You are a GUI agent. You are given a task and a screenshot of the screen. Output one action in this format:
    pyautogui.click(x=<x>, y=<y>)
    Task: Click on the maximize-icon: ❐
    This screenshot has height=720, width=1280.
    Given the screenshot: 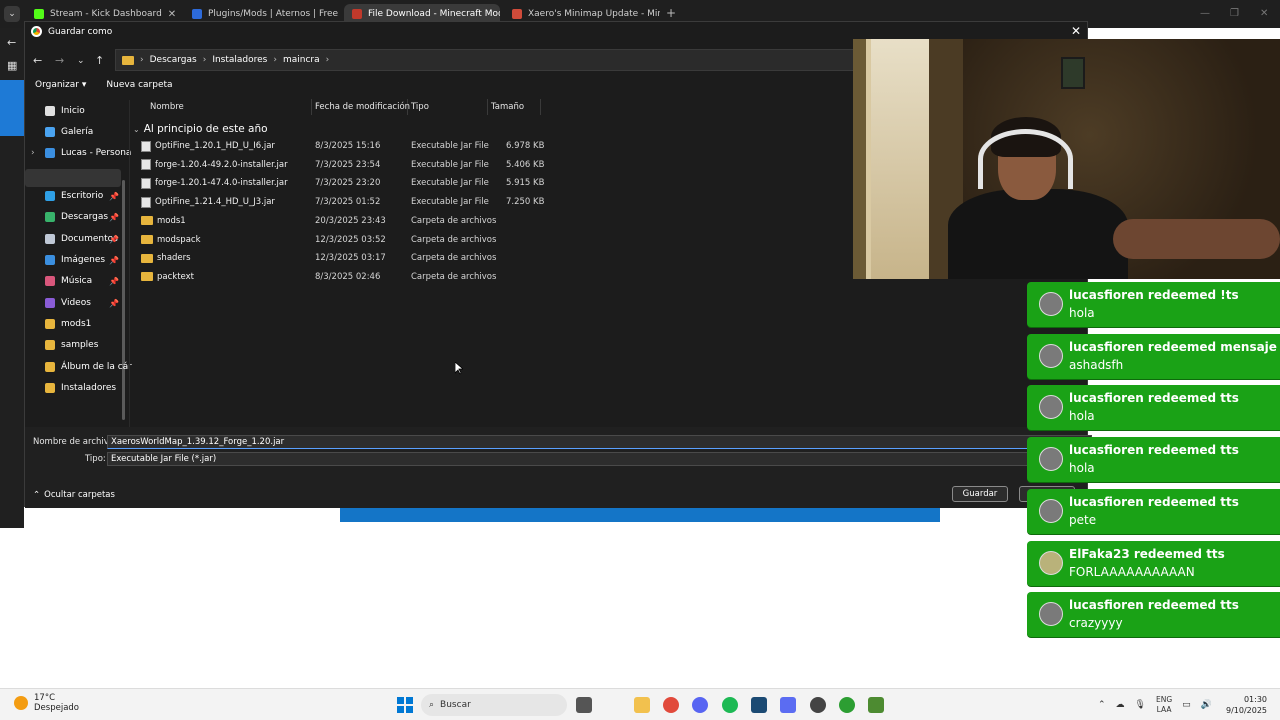 What is the action you would take?
    pyautogui.click(x=1234, y=13)
    